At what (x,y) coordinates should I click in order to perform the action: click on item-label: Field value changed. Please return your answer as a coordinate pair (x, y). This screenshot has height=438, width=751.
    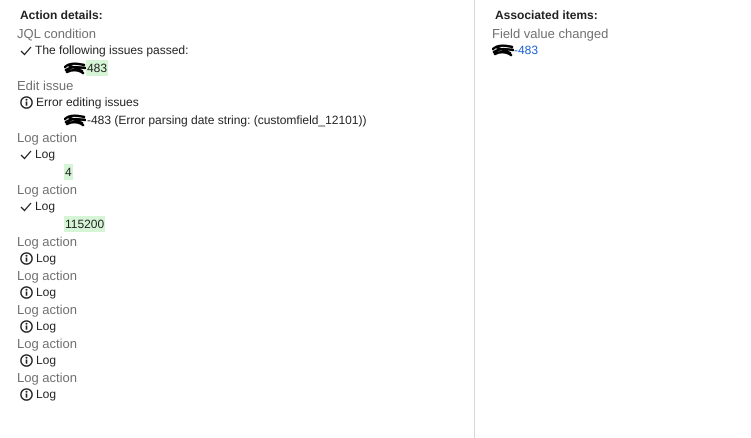
    Looking at the image, I should click on (551, 33).